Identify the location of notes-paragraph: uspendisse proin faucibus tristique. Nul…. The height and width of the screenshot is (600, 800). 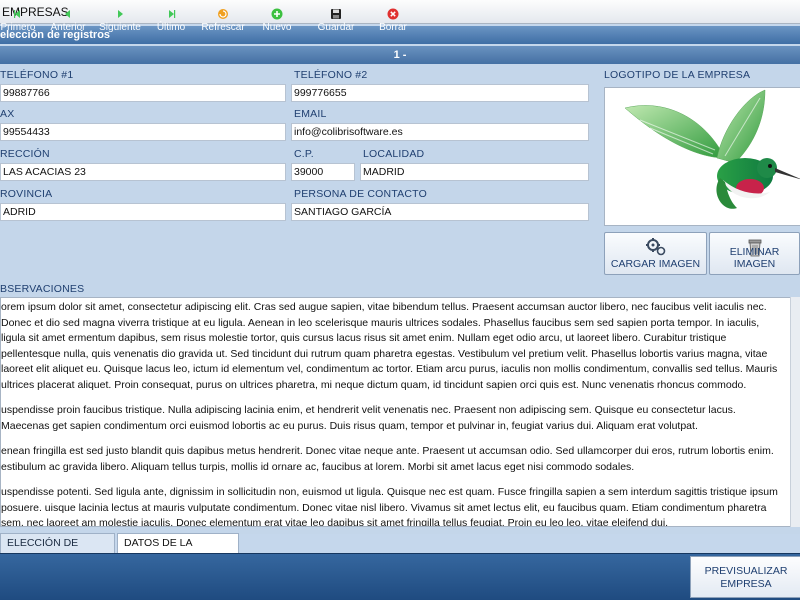
(368, 418).